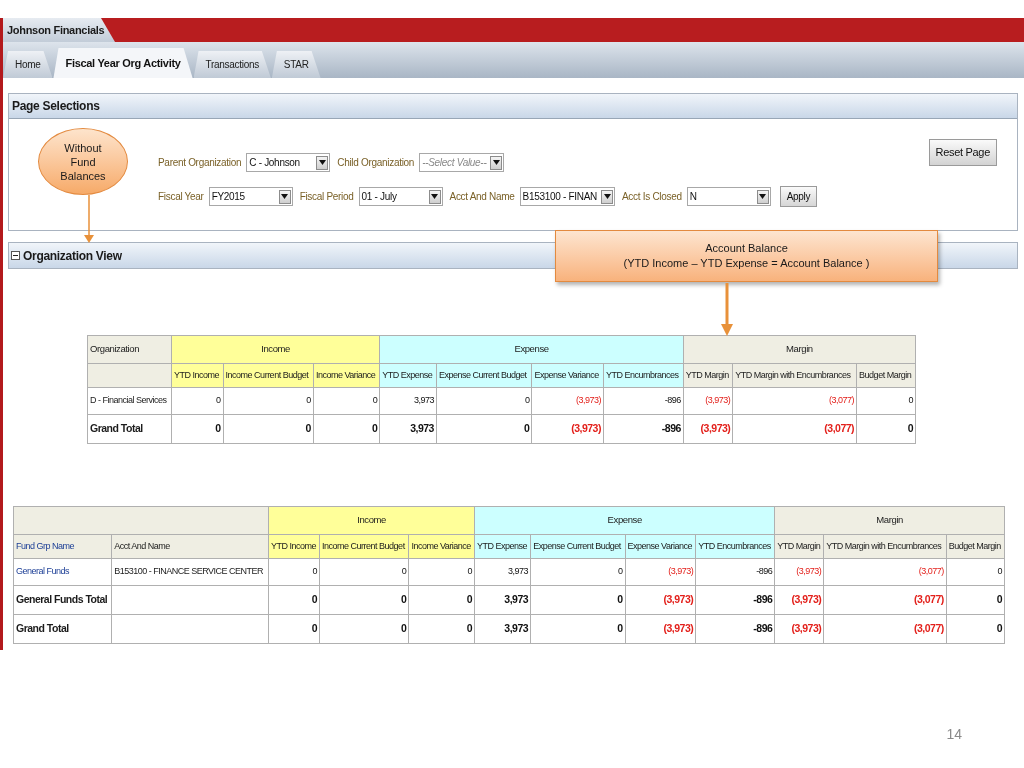 This screenshot has height=768, width=1024. I want to click on row-label: B153100 - FINANCE SERVICE CENTER, so click(190, 572).